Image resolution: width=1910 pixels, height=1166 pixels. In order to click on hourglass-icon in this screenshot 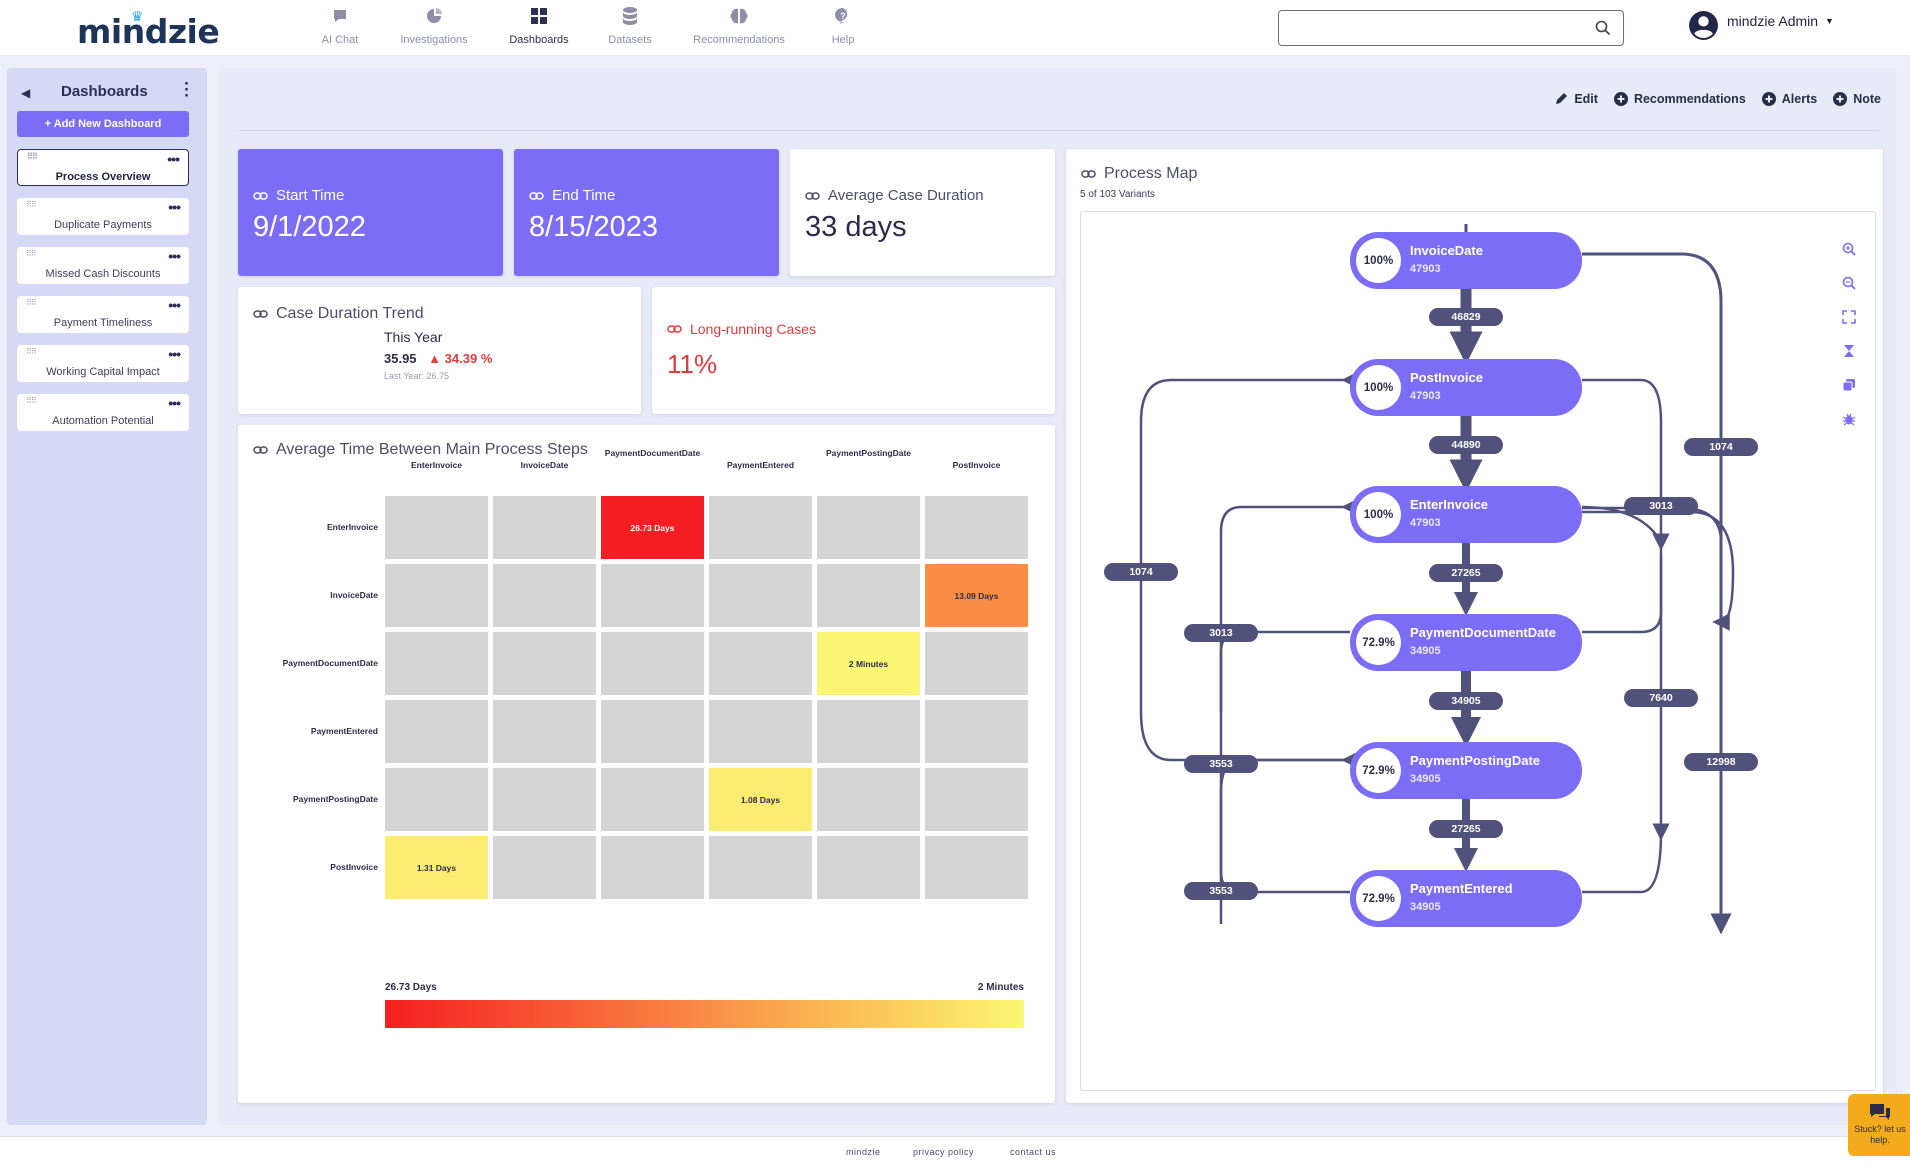, I will do `click(1849, 351)`.